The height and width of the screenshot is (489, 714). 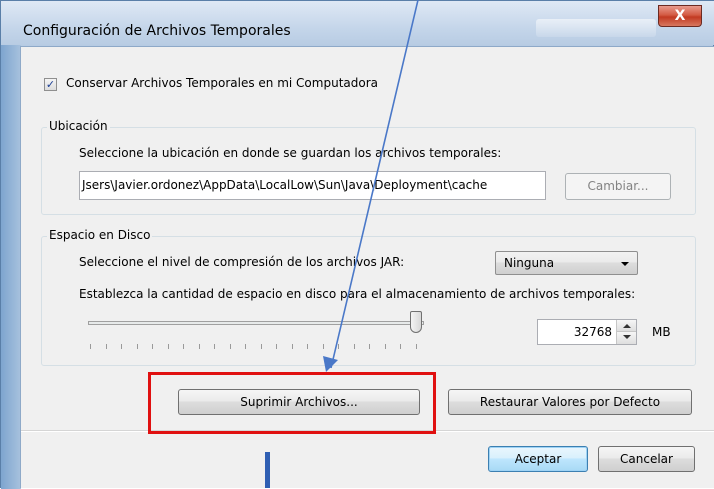 What do you see at coordinates (593, 332) in the screenshot?
I see `disk-space-value: 32768` at bounding box center [593, 332].